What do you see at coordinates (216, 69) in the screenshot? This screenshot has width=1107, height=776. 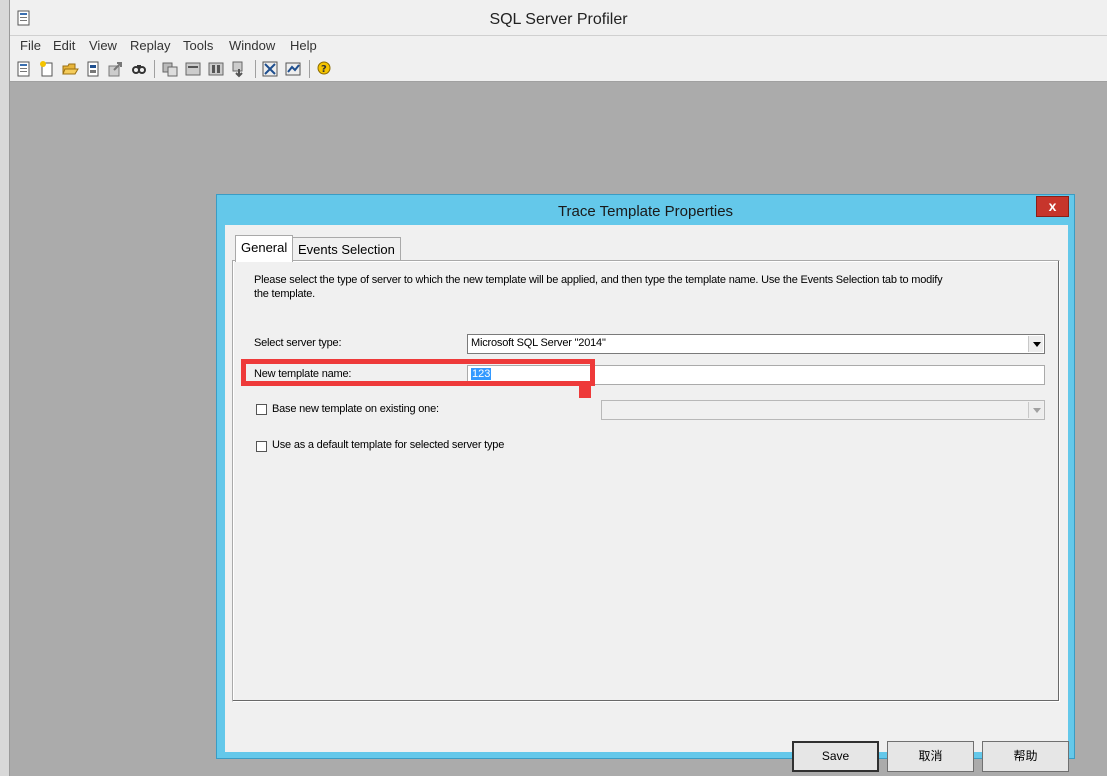 I see `stop-icon` at bounding box center [216, 69].